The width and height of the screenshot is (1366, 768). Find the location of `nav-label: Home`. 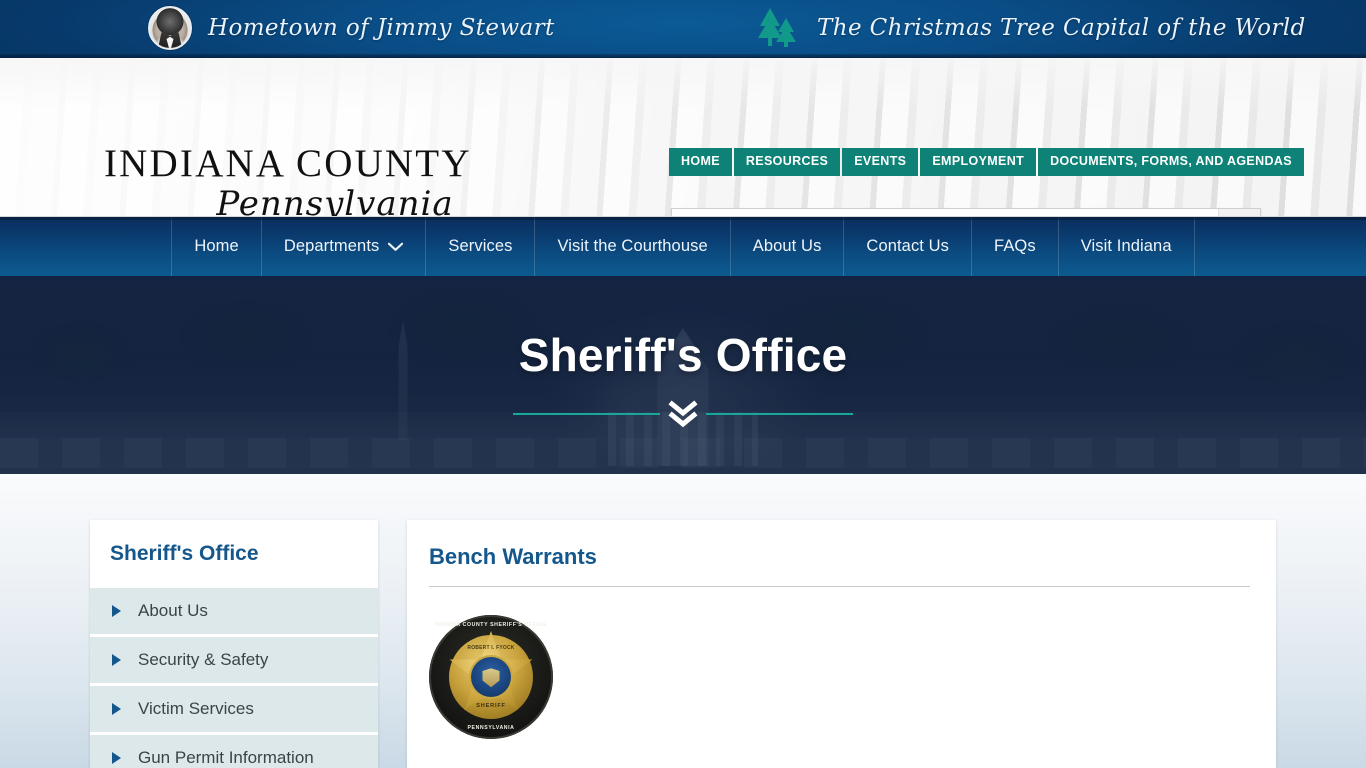

nav-label: Home is located at coordinates (216, 246).